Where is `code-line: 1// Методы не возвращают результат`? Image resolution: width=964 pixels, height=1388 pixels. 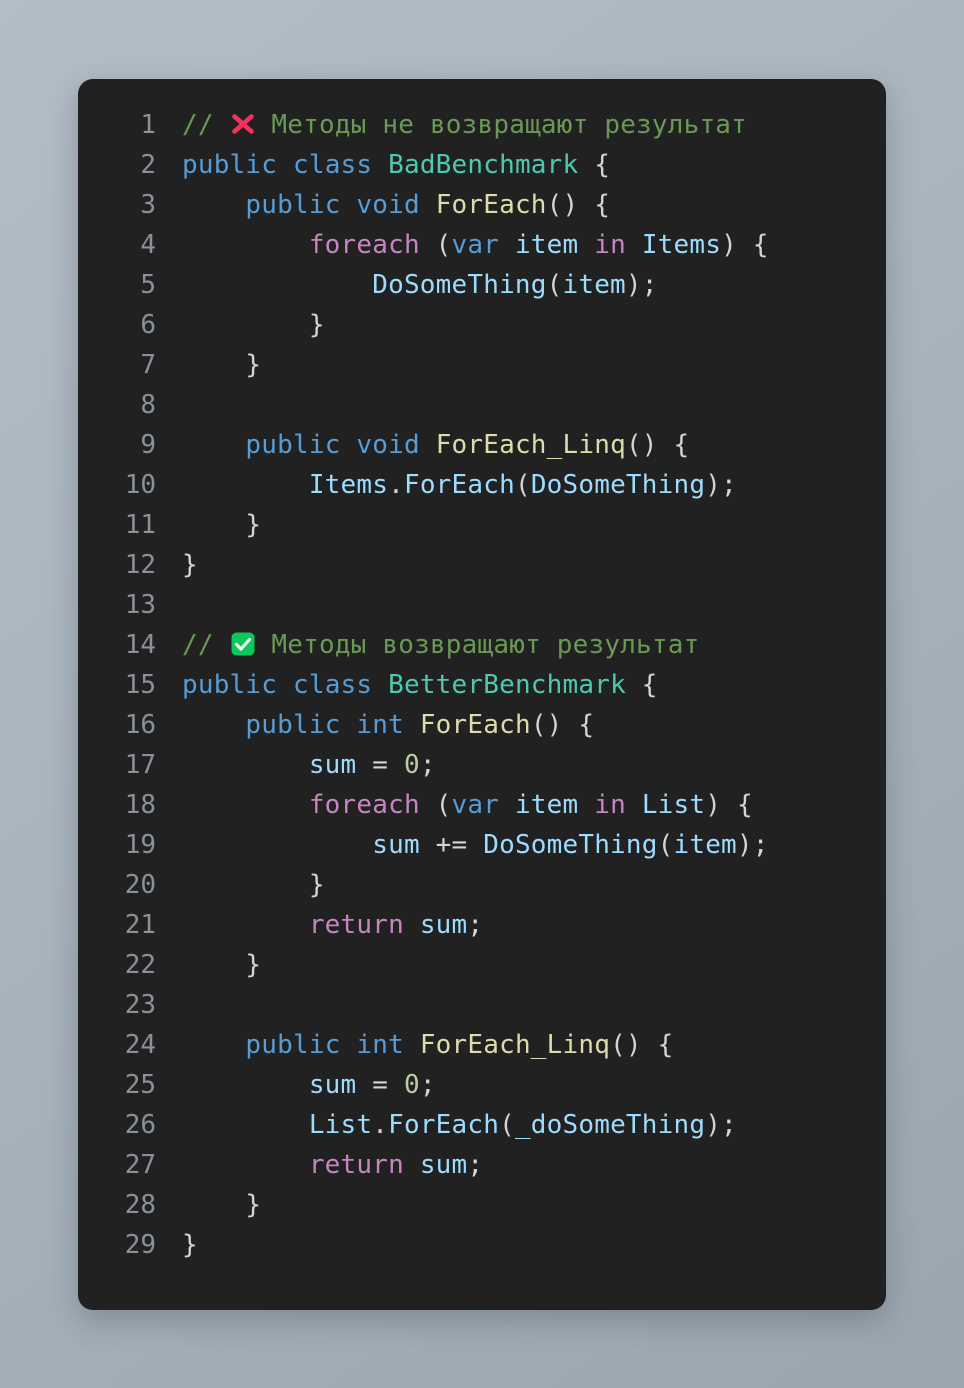
code-line: 1// Методы не возвращают результат is located at coordinates (482, 125).